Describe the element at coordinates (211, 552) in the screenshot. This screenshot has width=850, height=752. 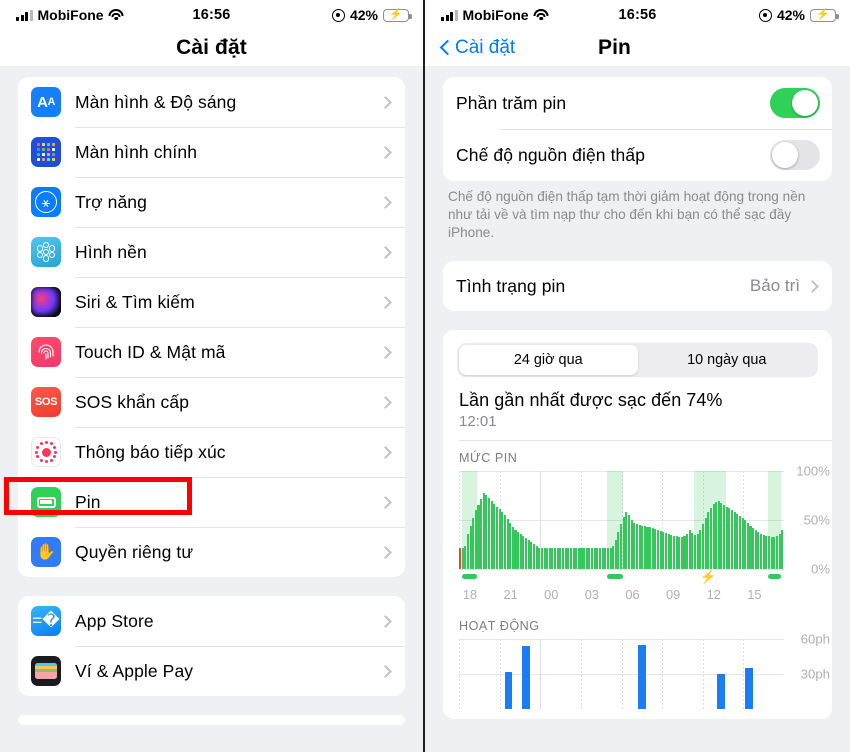
I see `sidebar-item-privacy: ✋ Quyền riêng tư` at that location.